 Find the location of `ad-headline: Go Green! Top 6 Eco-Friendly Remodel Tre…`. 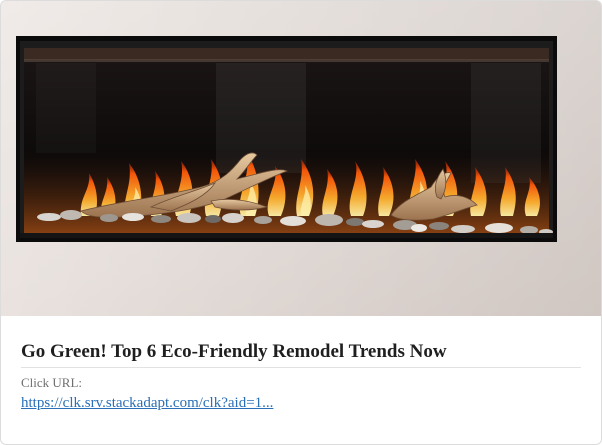

ad-headline: Go Green! Top 6 Eco-Friendly Remodel Tre… is located at coordinates (301, 354).